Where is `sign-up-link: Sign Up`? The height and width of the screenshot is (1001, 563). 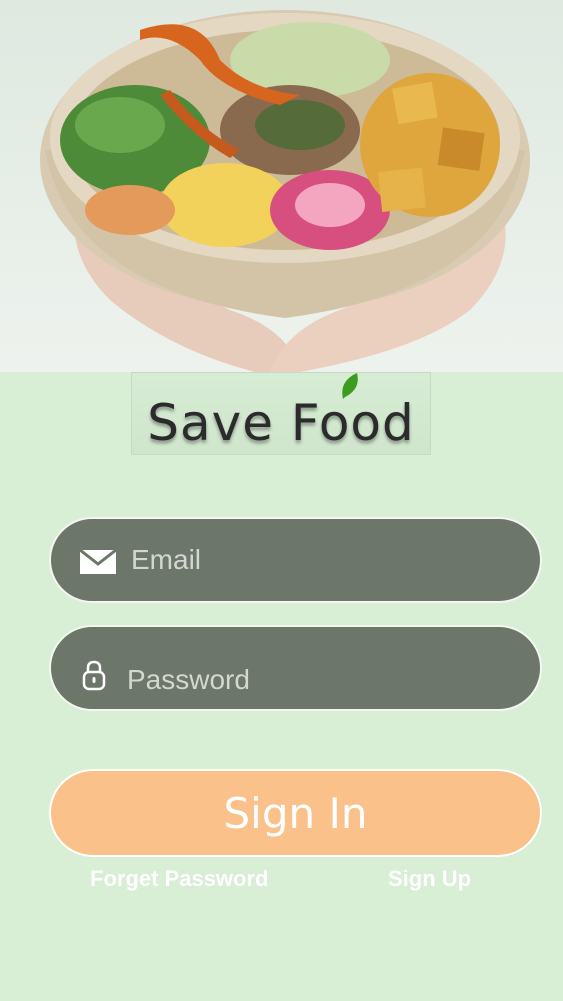
sign-up-link: Sign Up is located at coordinates (429, 879).